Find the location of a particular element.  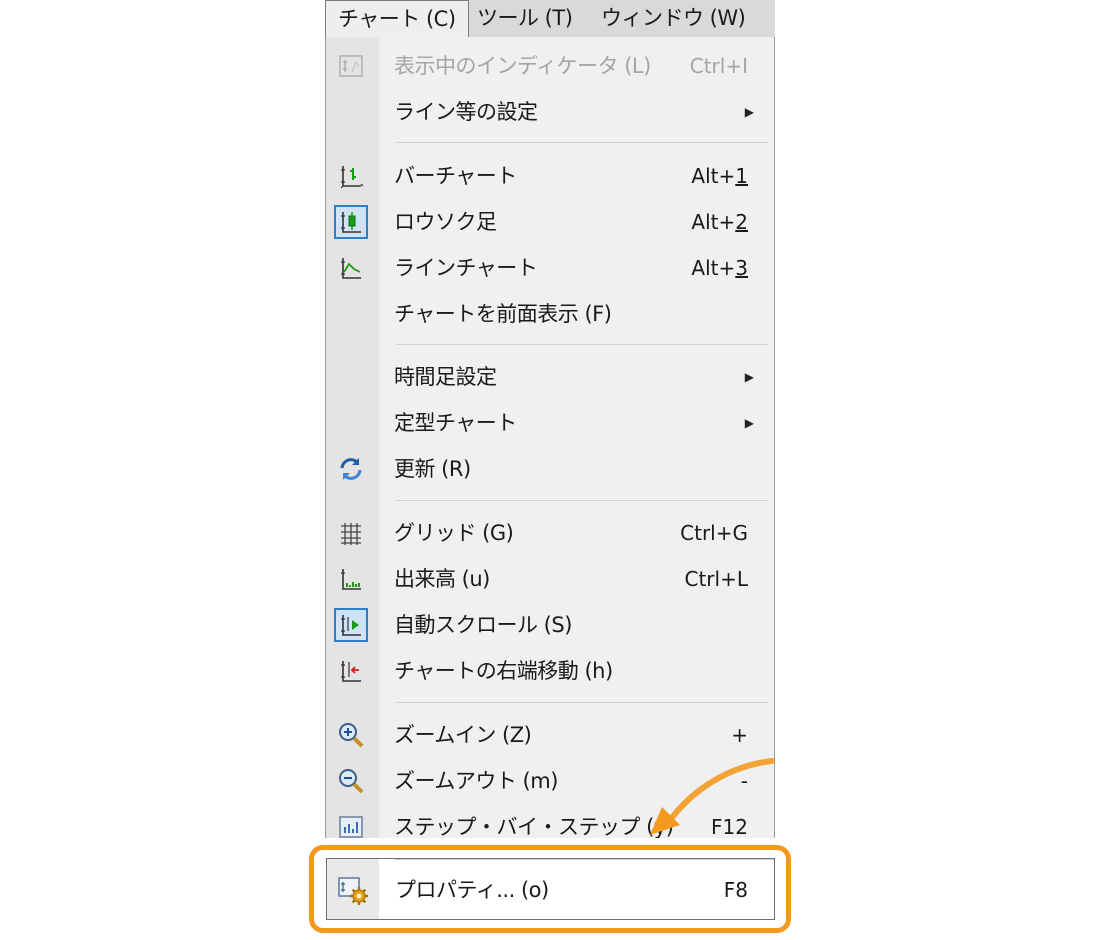

menu-item-line-chart: ラインチャート Alt+3 is located at coordinates (550, 268).